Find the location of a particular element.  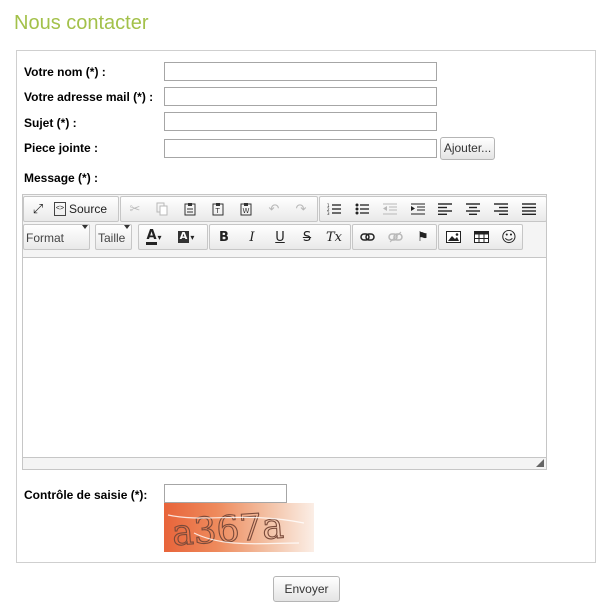

paste-icon is located at coordinates (190, 209).